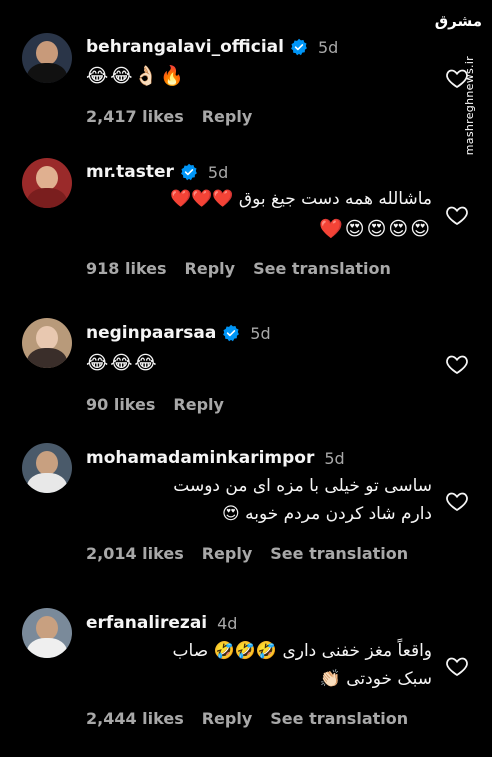  Describe the element at coordinates (136, 76) in the screenshot. I see `comment-text: 😂😂👌🏻🔥` at that location.